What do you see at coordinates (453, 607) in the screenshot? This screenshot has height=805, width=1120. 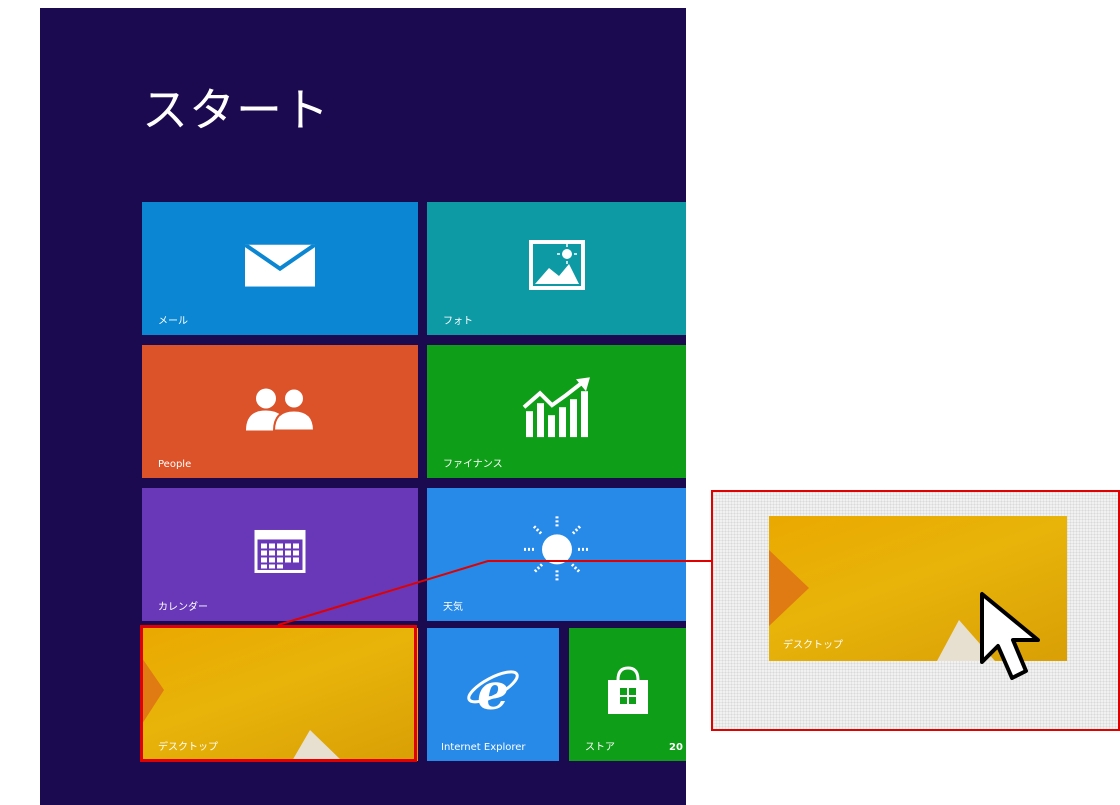 I see `tile-label: 天気` at bounding box center [453, 607].